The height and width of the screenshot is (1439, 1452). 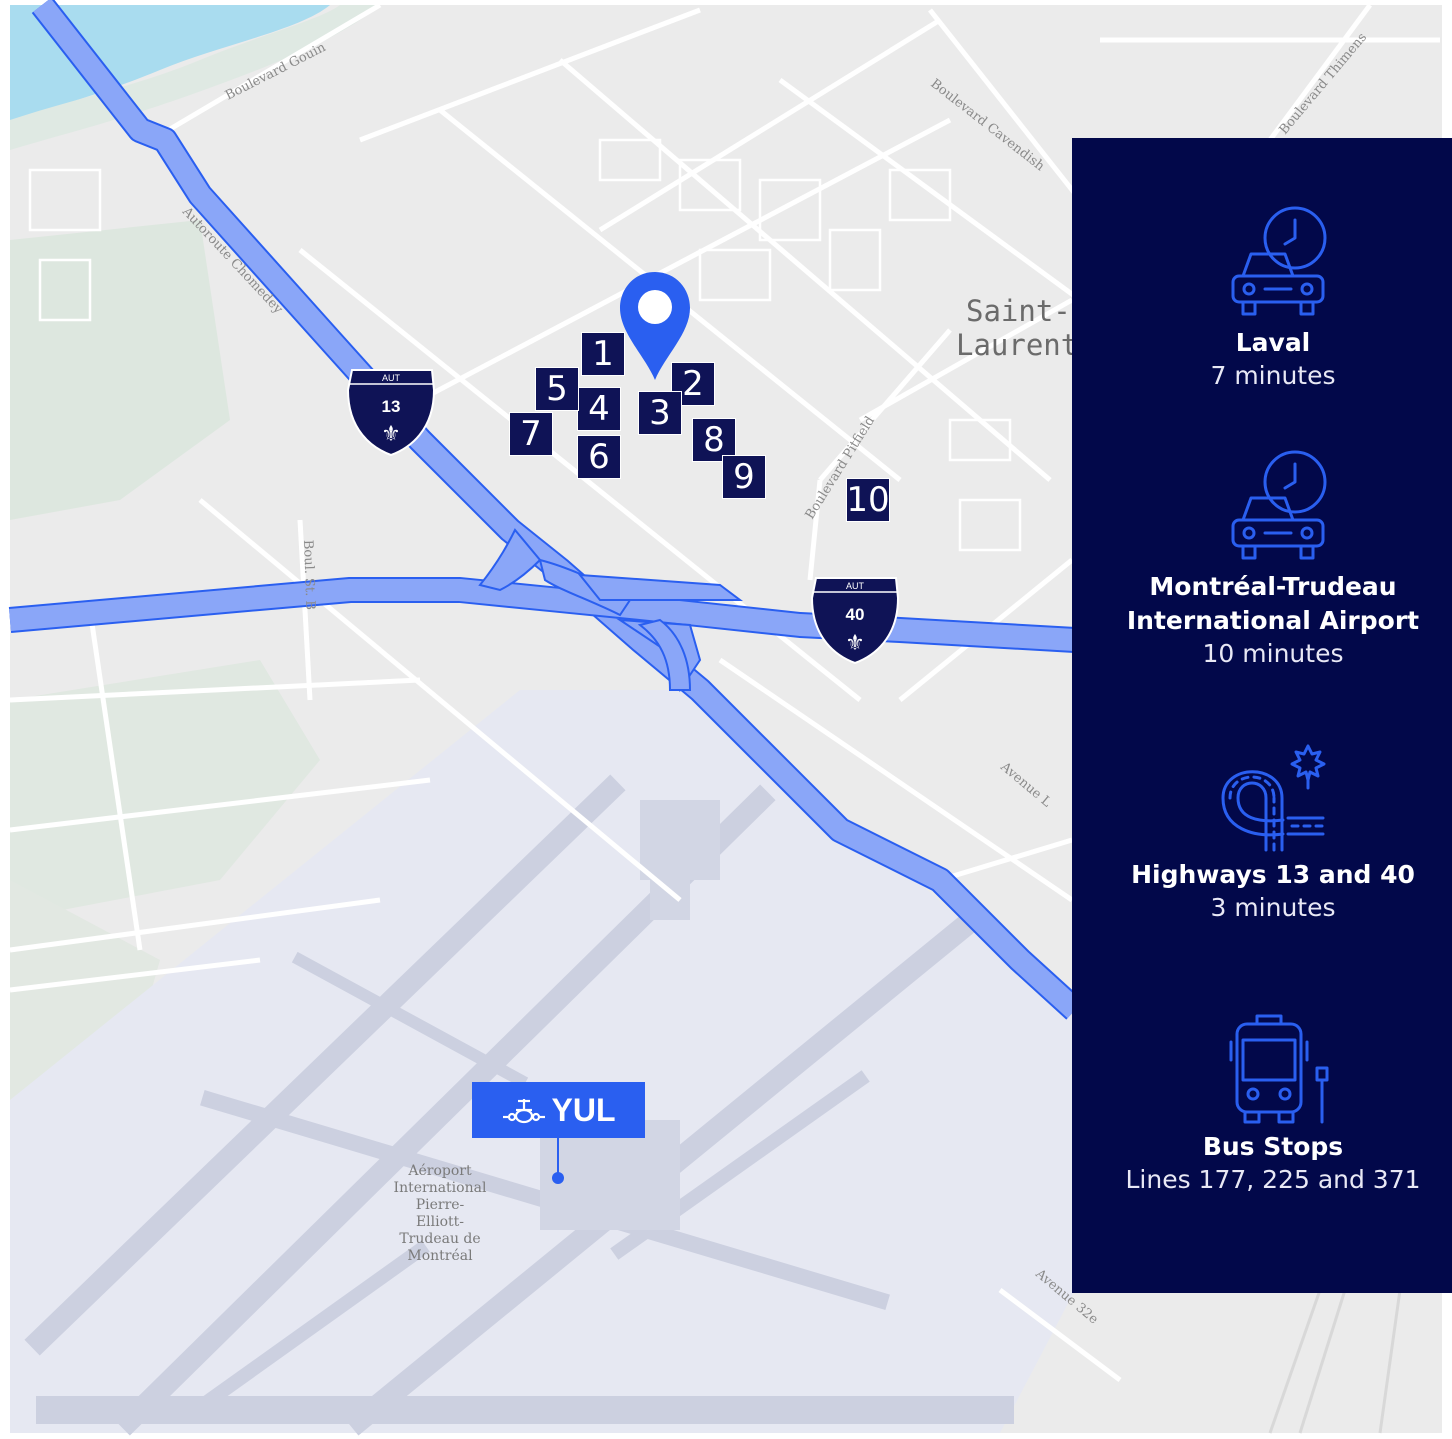 I want to click on info-detail: Lines 177, 225 and 371, so click(x=1273, y=1179).